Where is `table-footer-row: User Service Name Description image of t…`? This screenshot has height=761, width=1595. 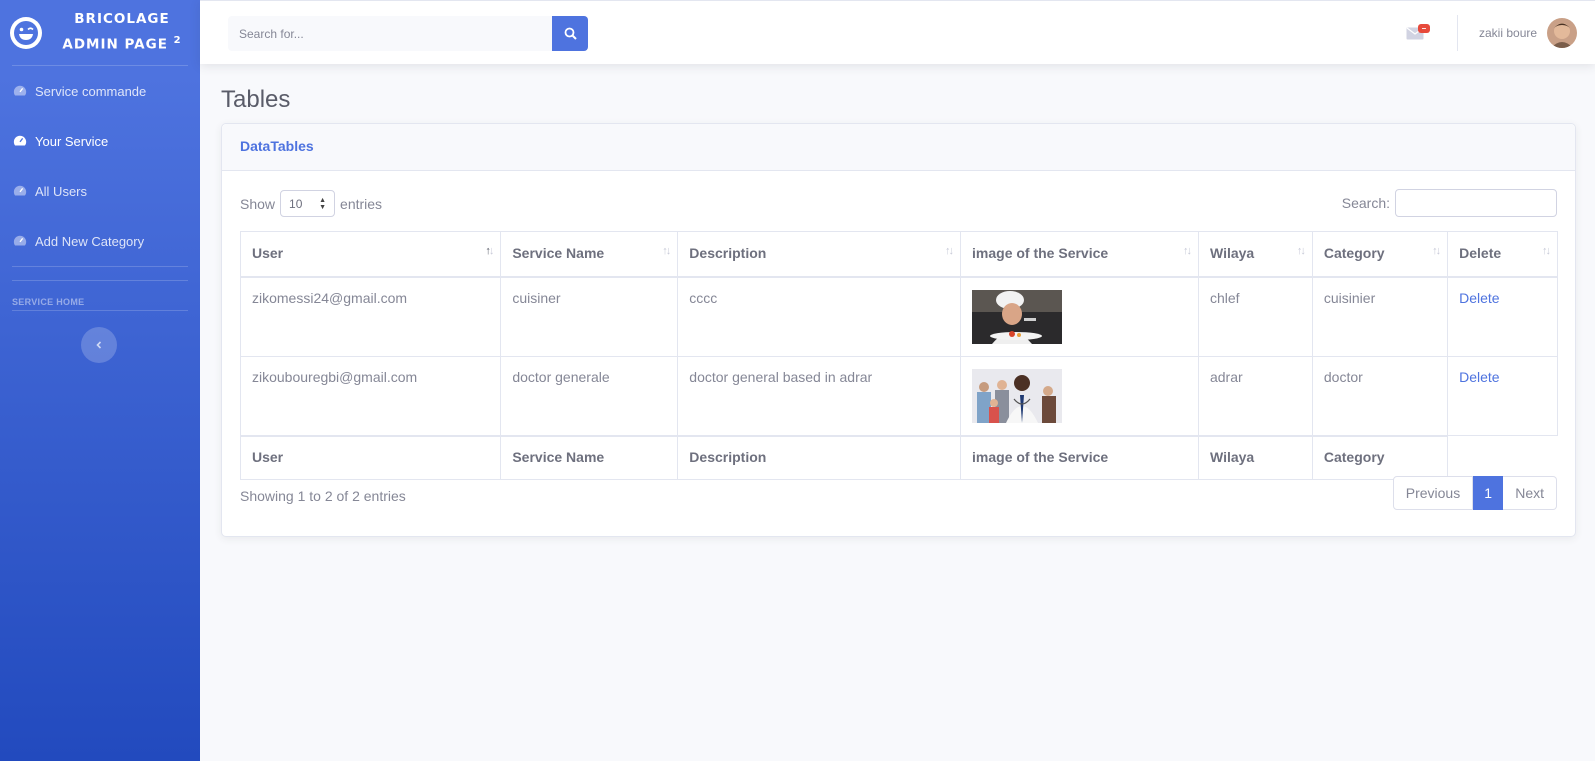
table-footer-row: User Service Name Description image of t… is located at coordinates (898, 457).